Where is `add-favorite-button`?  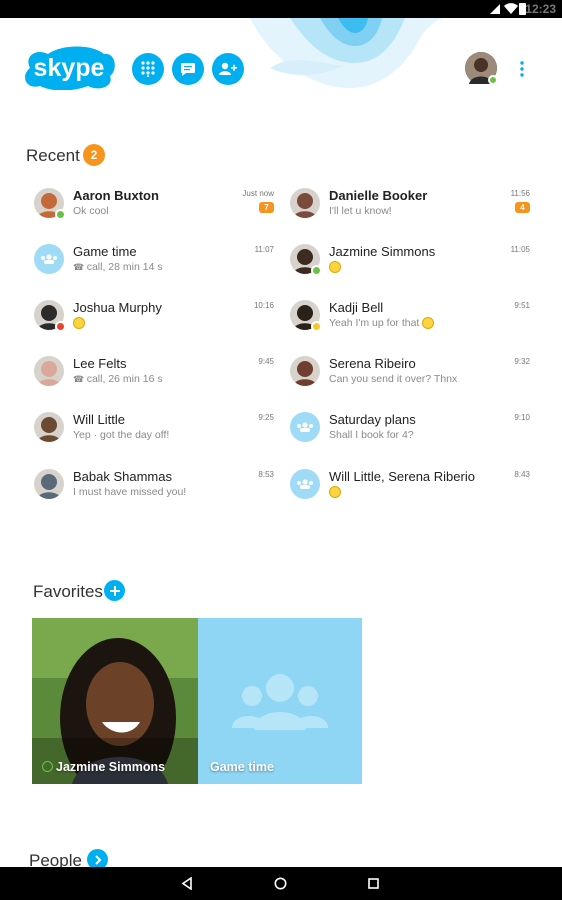 add-favorite-button is located at coordinates (114, 590).